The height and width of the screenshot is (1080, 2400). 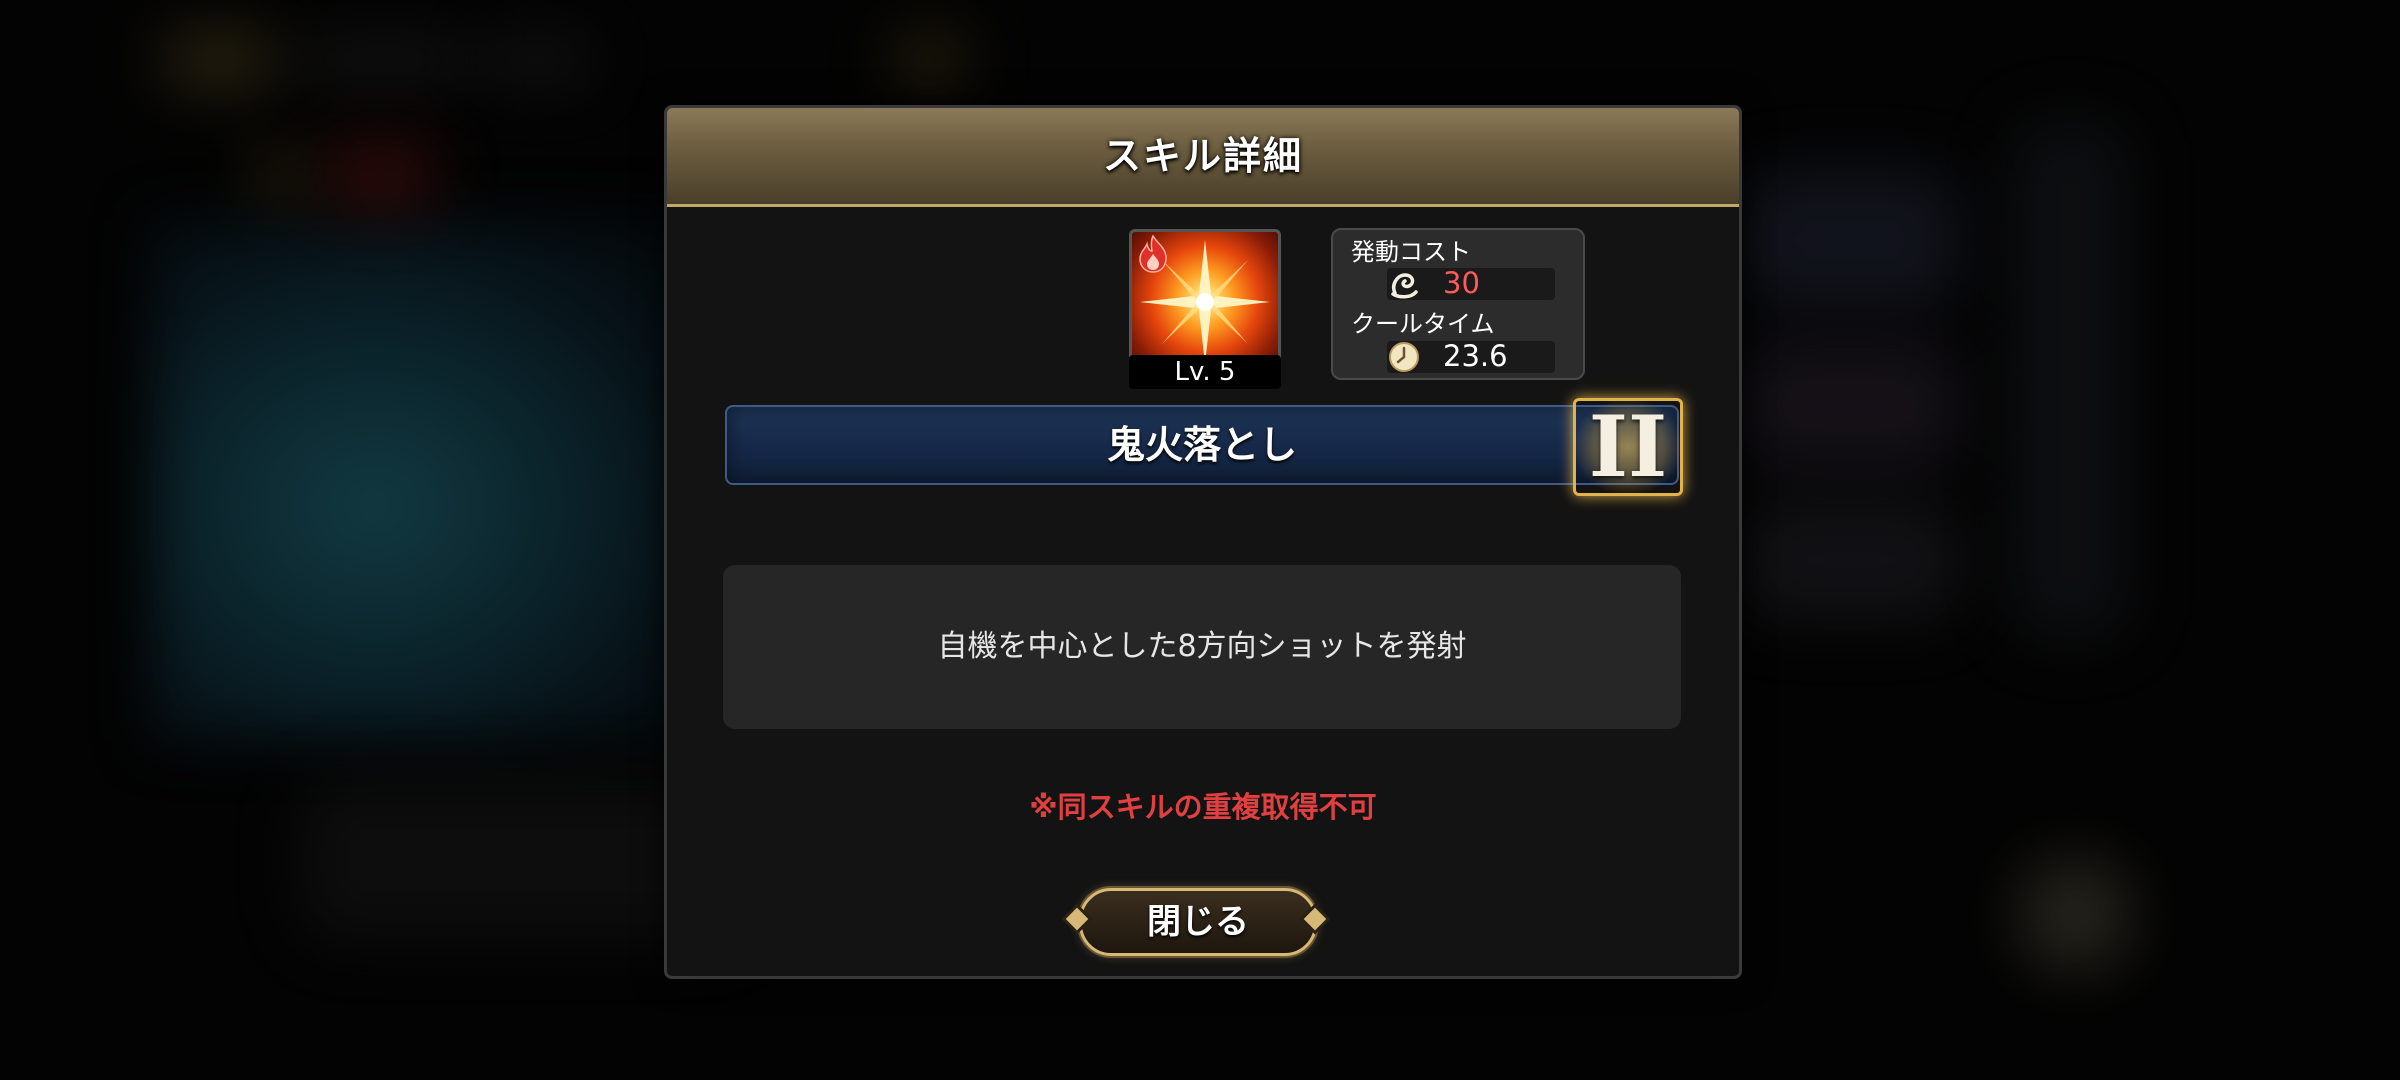 I want to click on skill-rank-badge: II, so click(x=1628, y=447).